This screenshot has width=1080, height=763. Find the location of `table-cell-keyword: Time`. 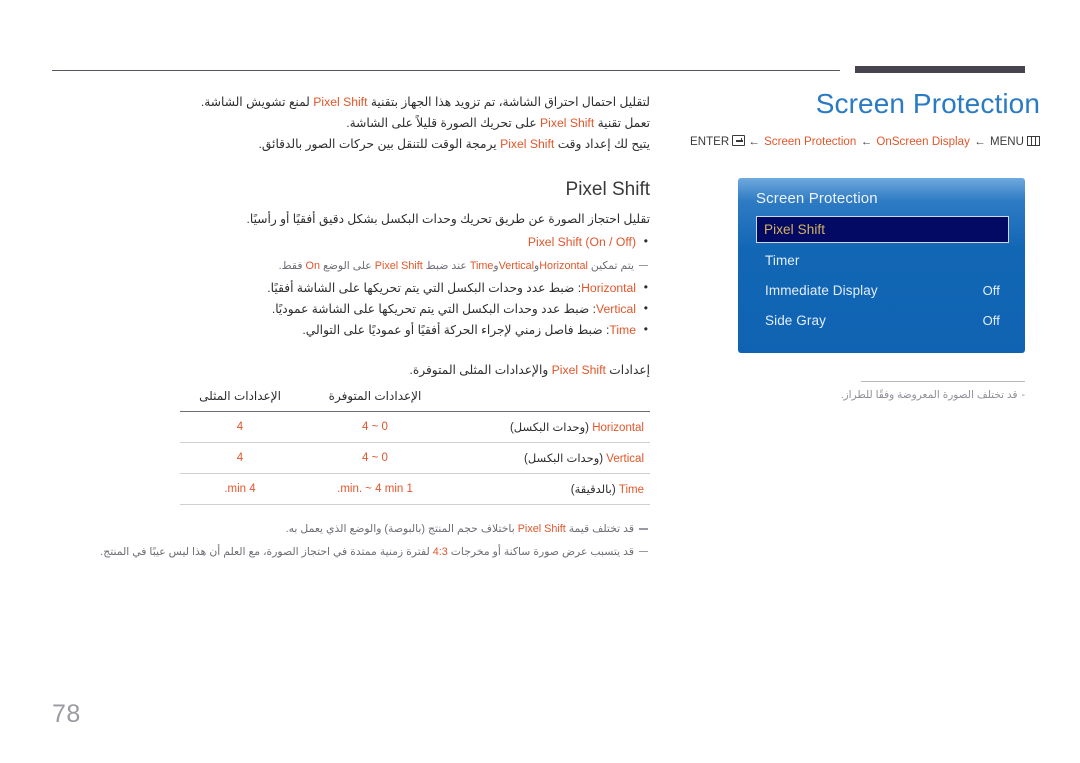

table-cell-keyword: Time is located at coordinates (631, 490).